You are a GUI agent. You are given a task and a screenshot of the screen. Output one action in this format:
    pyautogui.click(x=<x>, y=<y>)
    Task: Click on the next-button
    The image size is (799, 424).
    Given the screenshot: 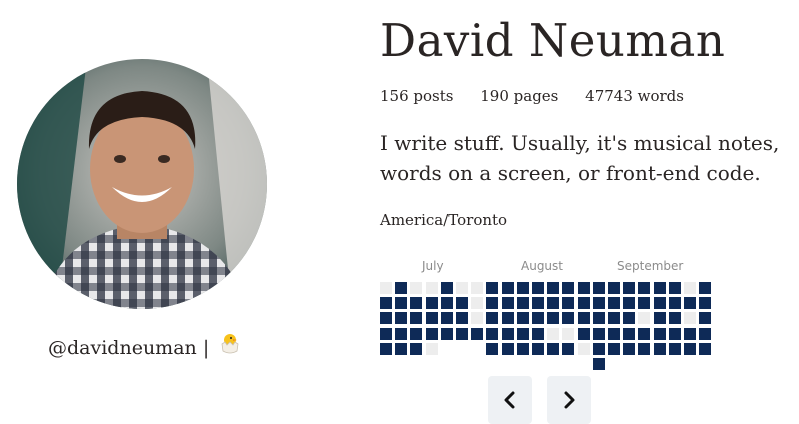 What is the action you would take?
    pyautogui.click(x=569, y=400)
    